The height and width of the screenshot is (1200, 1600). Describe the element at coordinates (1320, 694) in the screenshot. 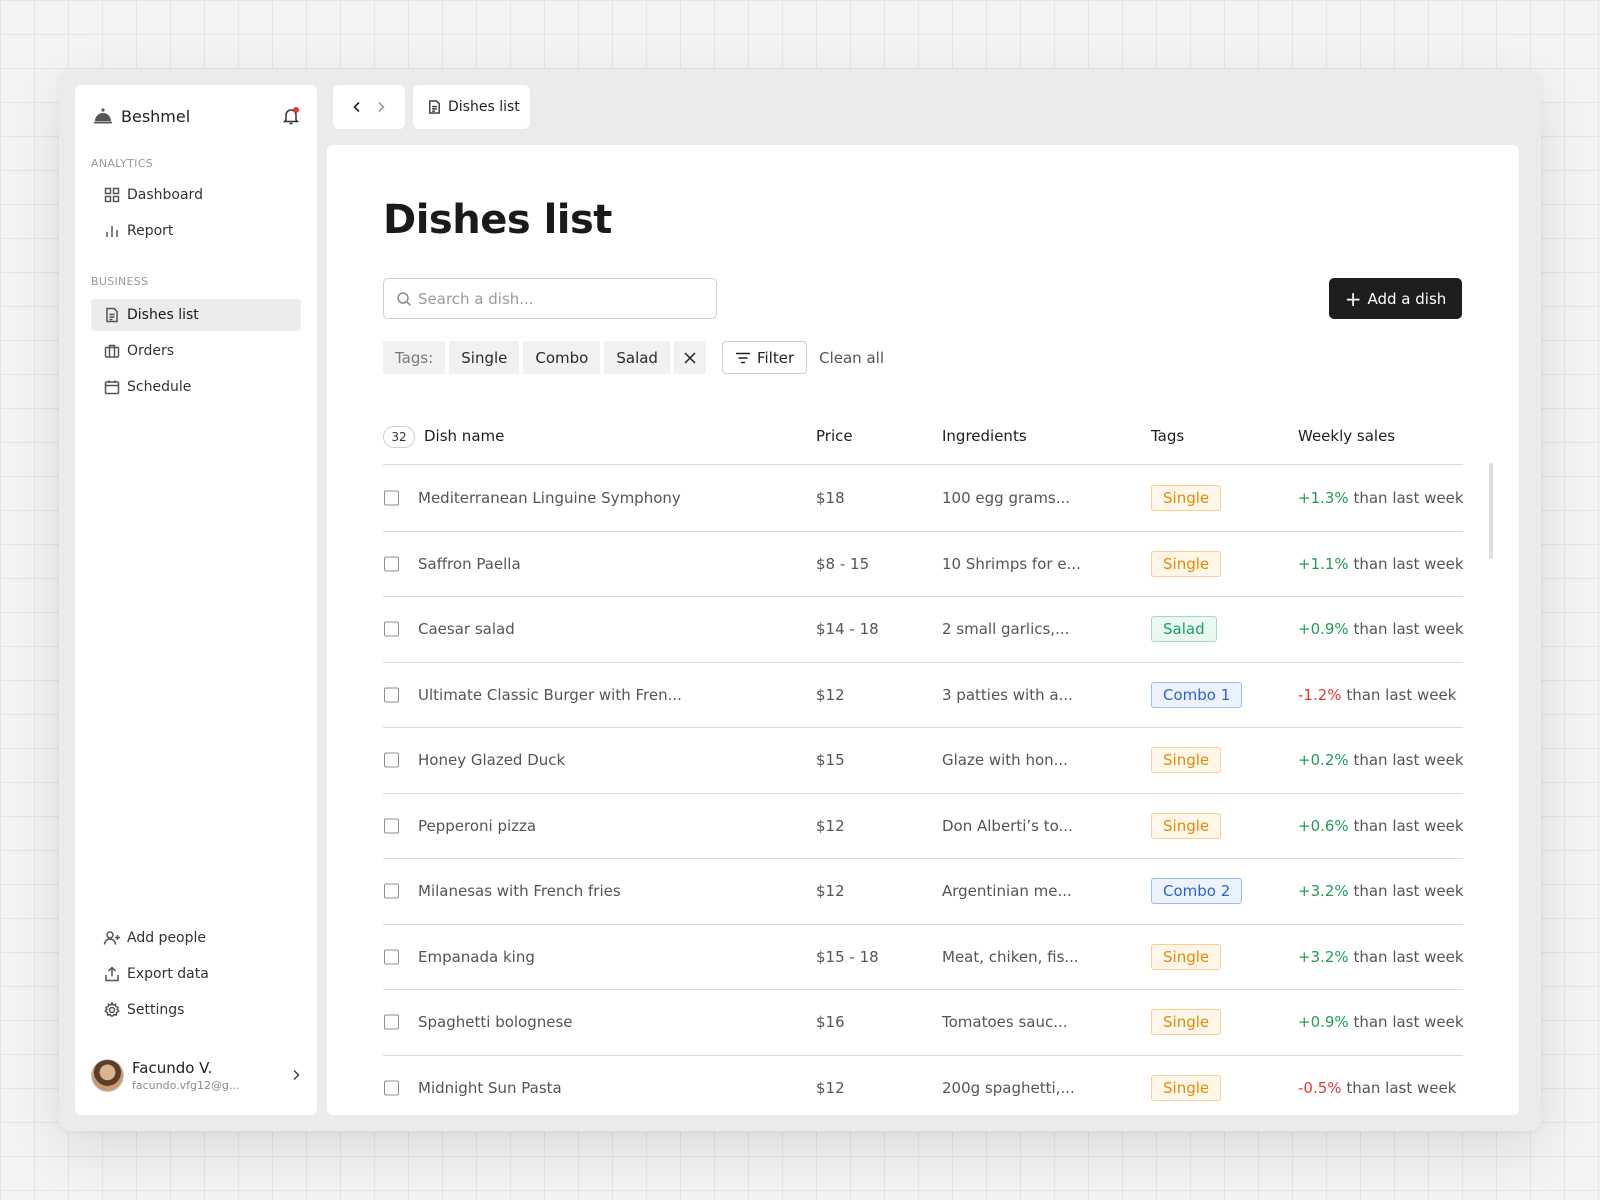

I see `sales-change: -1.2%` at that location.